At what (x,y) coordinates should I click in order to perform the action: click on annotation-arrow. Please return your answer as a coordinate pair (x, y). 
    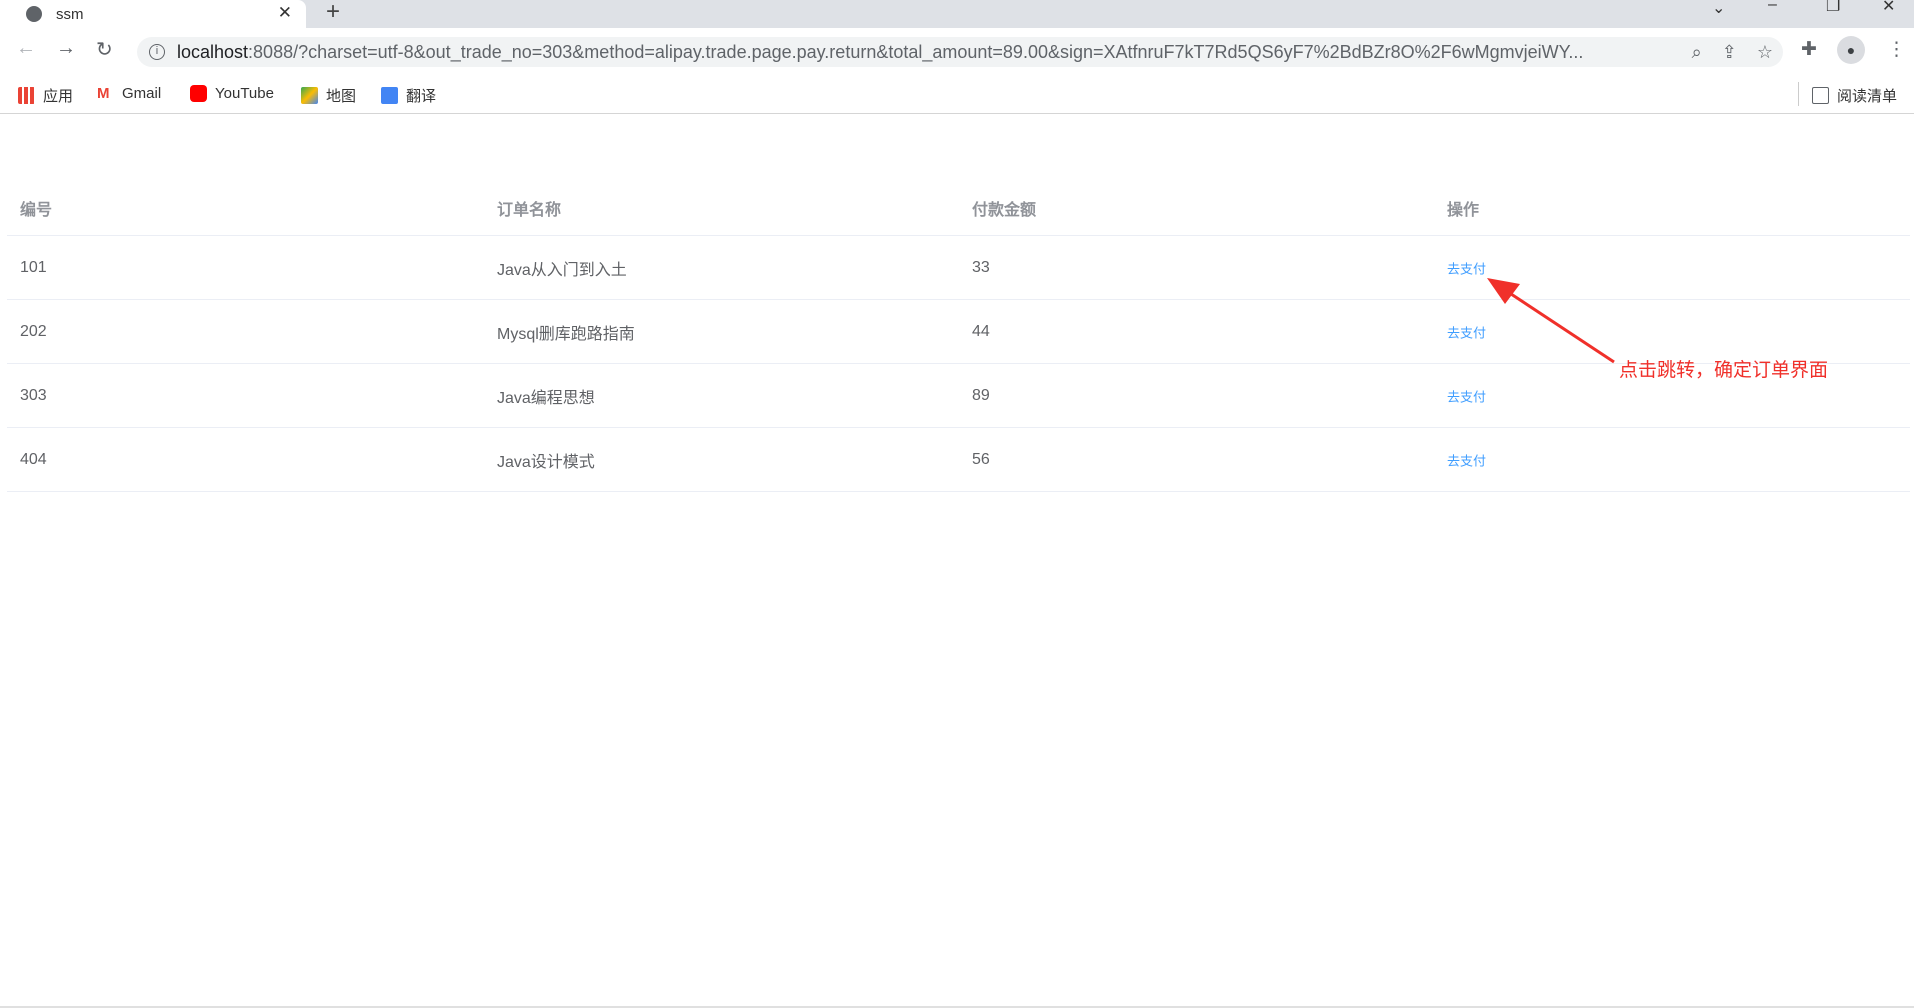
    Looking at the image, I should click on (1551, 321).